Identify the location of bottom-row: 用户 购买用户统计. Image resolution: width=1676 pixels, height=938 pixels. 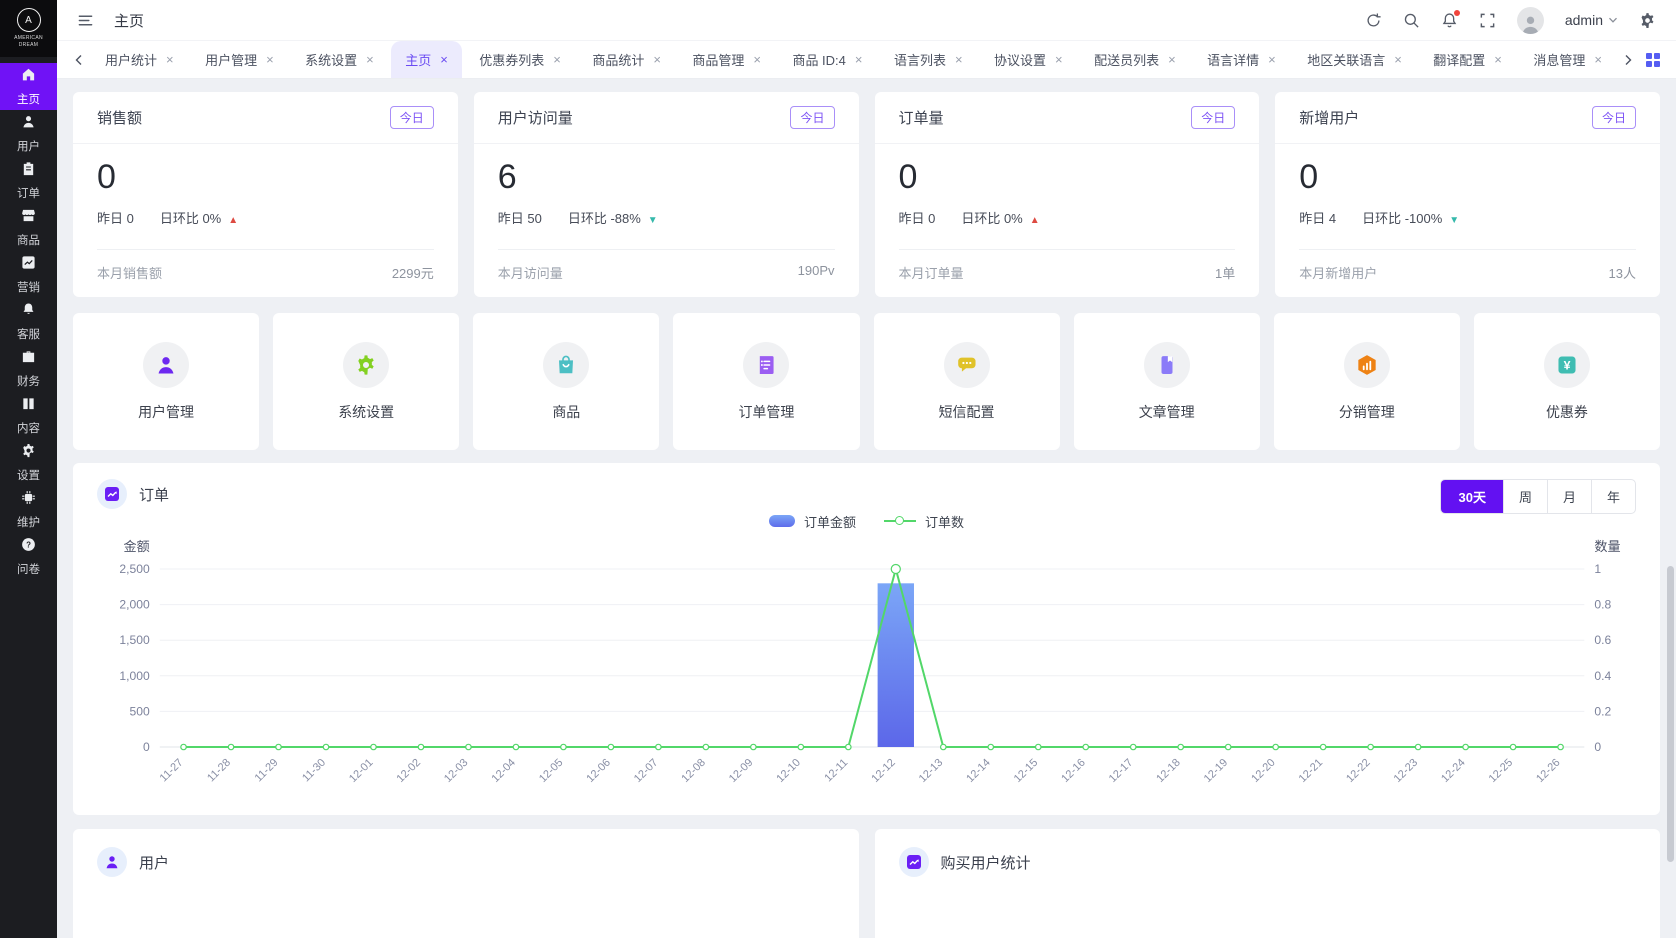
(866, 883).